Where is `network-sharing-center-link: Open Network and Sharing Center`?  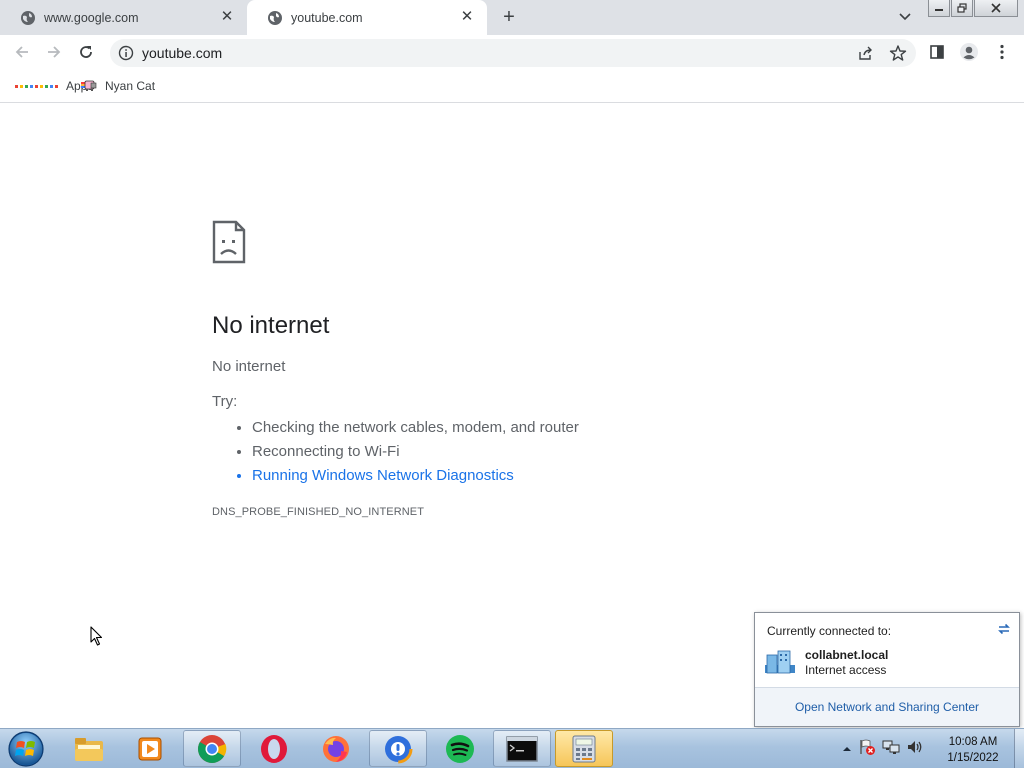 network-sharing-center-link: Open Network and Sharing Center is located at coordinates (887, 706).